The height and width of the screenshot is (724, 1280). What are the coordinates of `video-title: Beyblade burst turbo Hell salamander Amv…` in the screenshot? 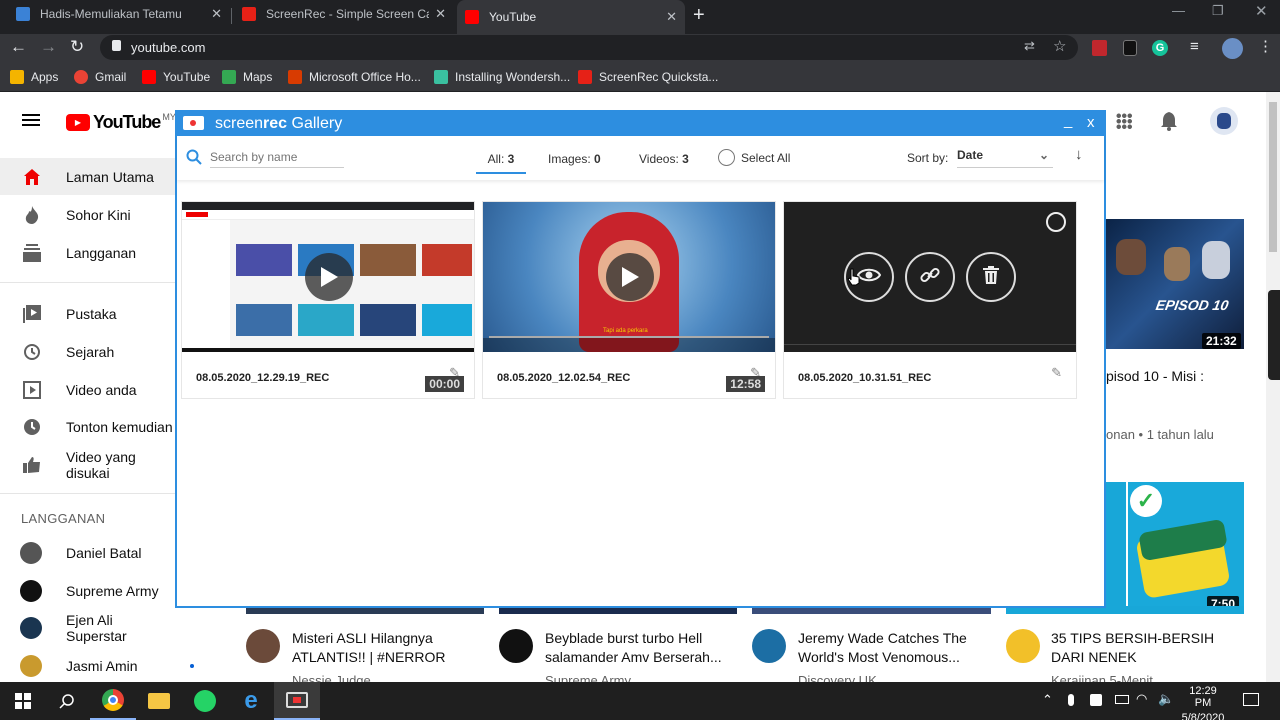 It's located at (640, 648).